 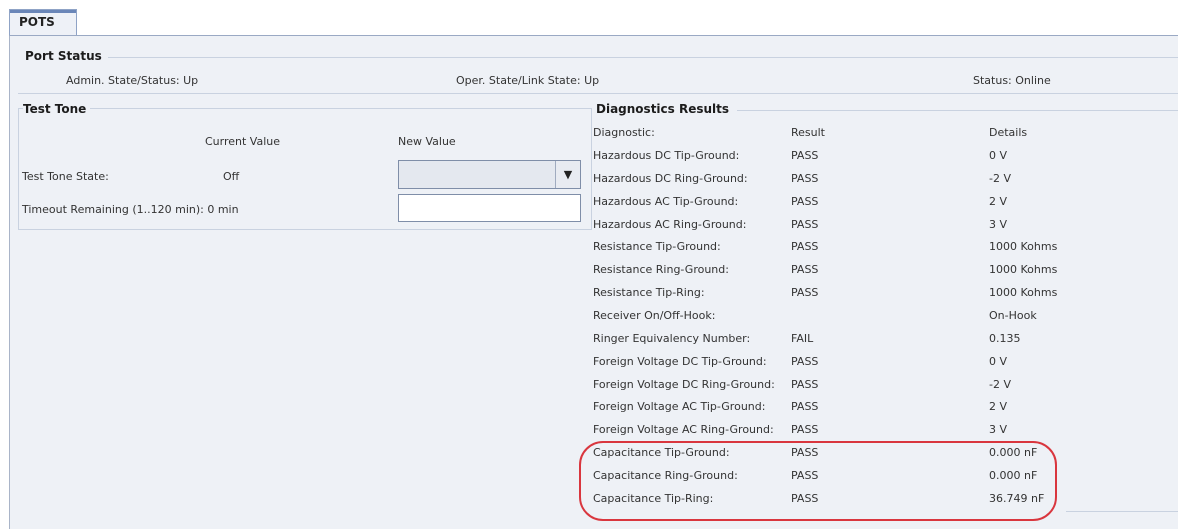 I want to click on test-tone-title: Test Tone, so click(x=57, y=109).